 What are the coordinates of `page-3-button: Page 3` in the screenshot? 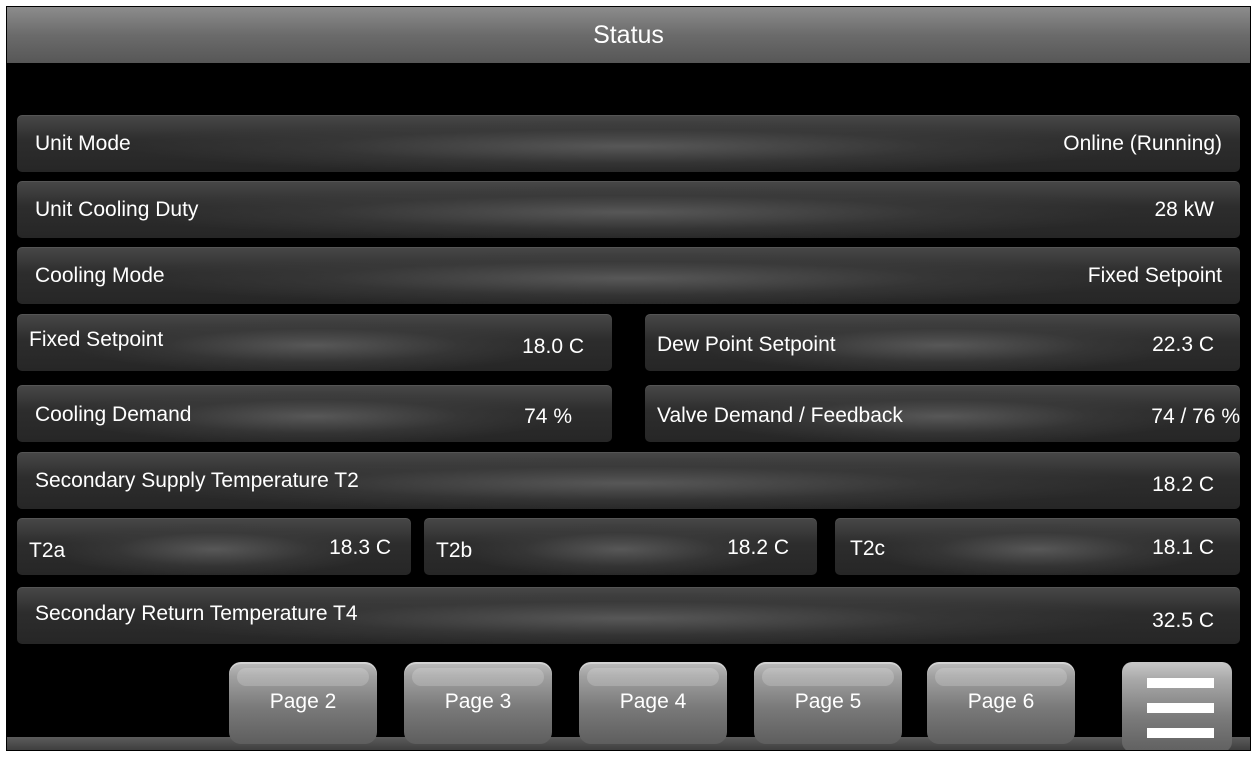 It's located at (478, 703).